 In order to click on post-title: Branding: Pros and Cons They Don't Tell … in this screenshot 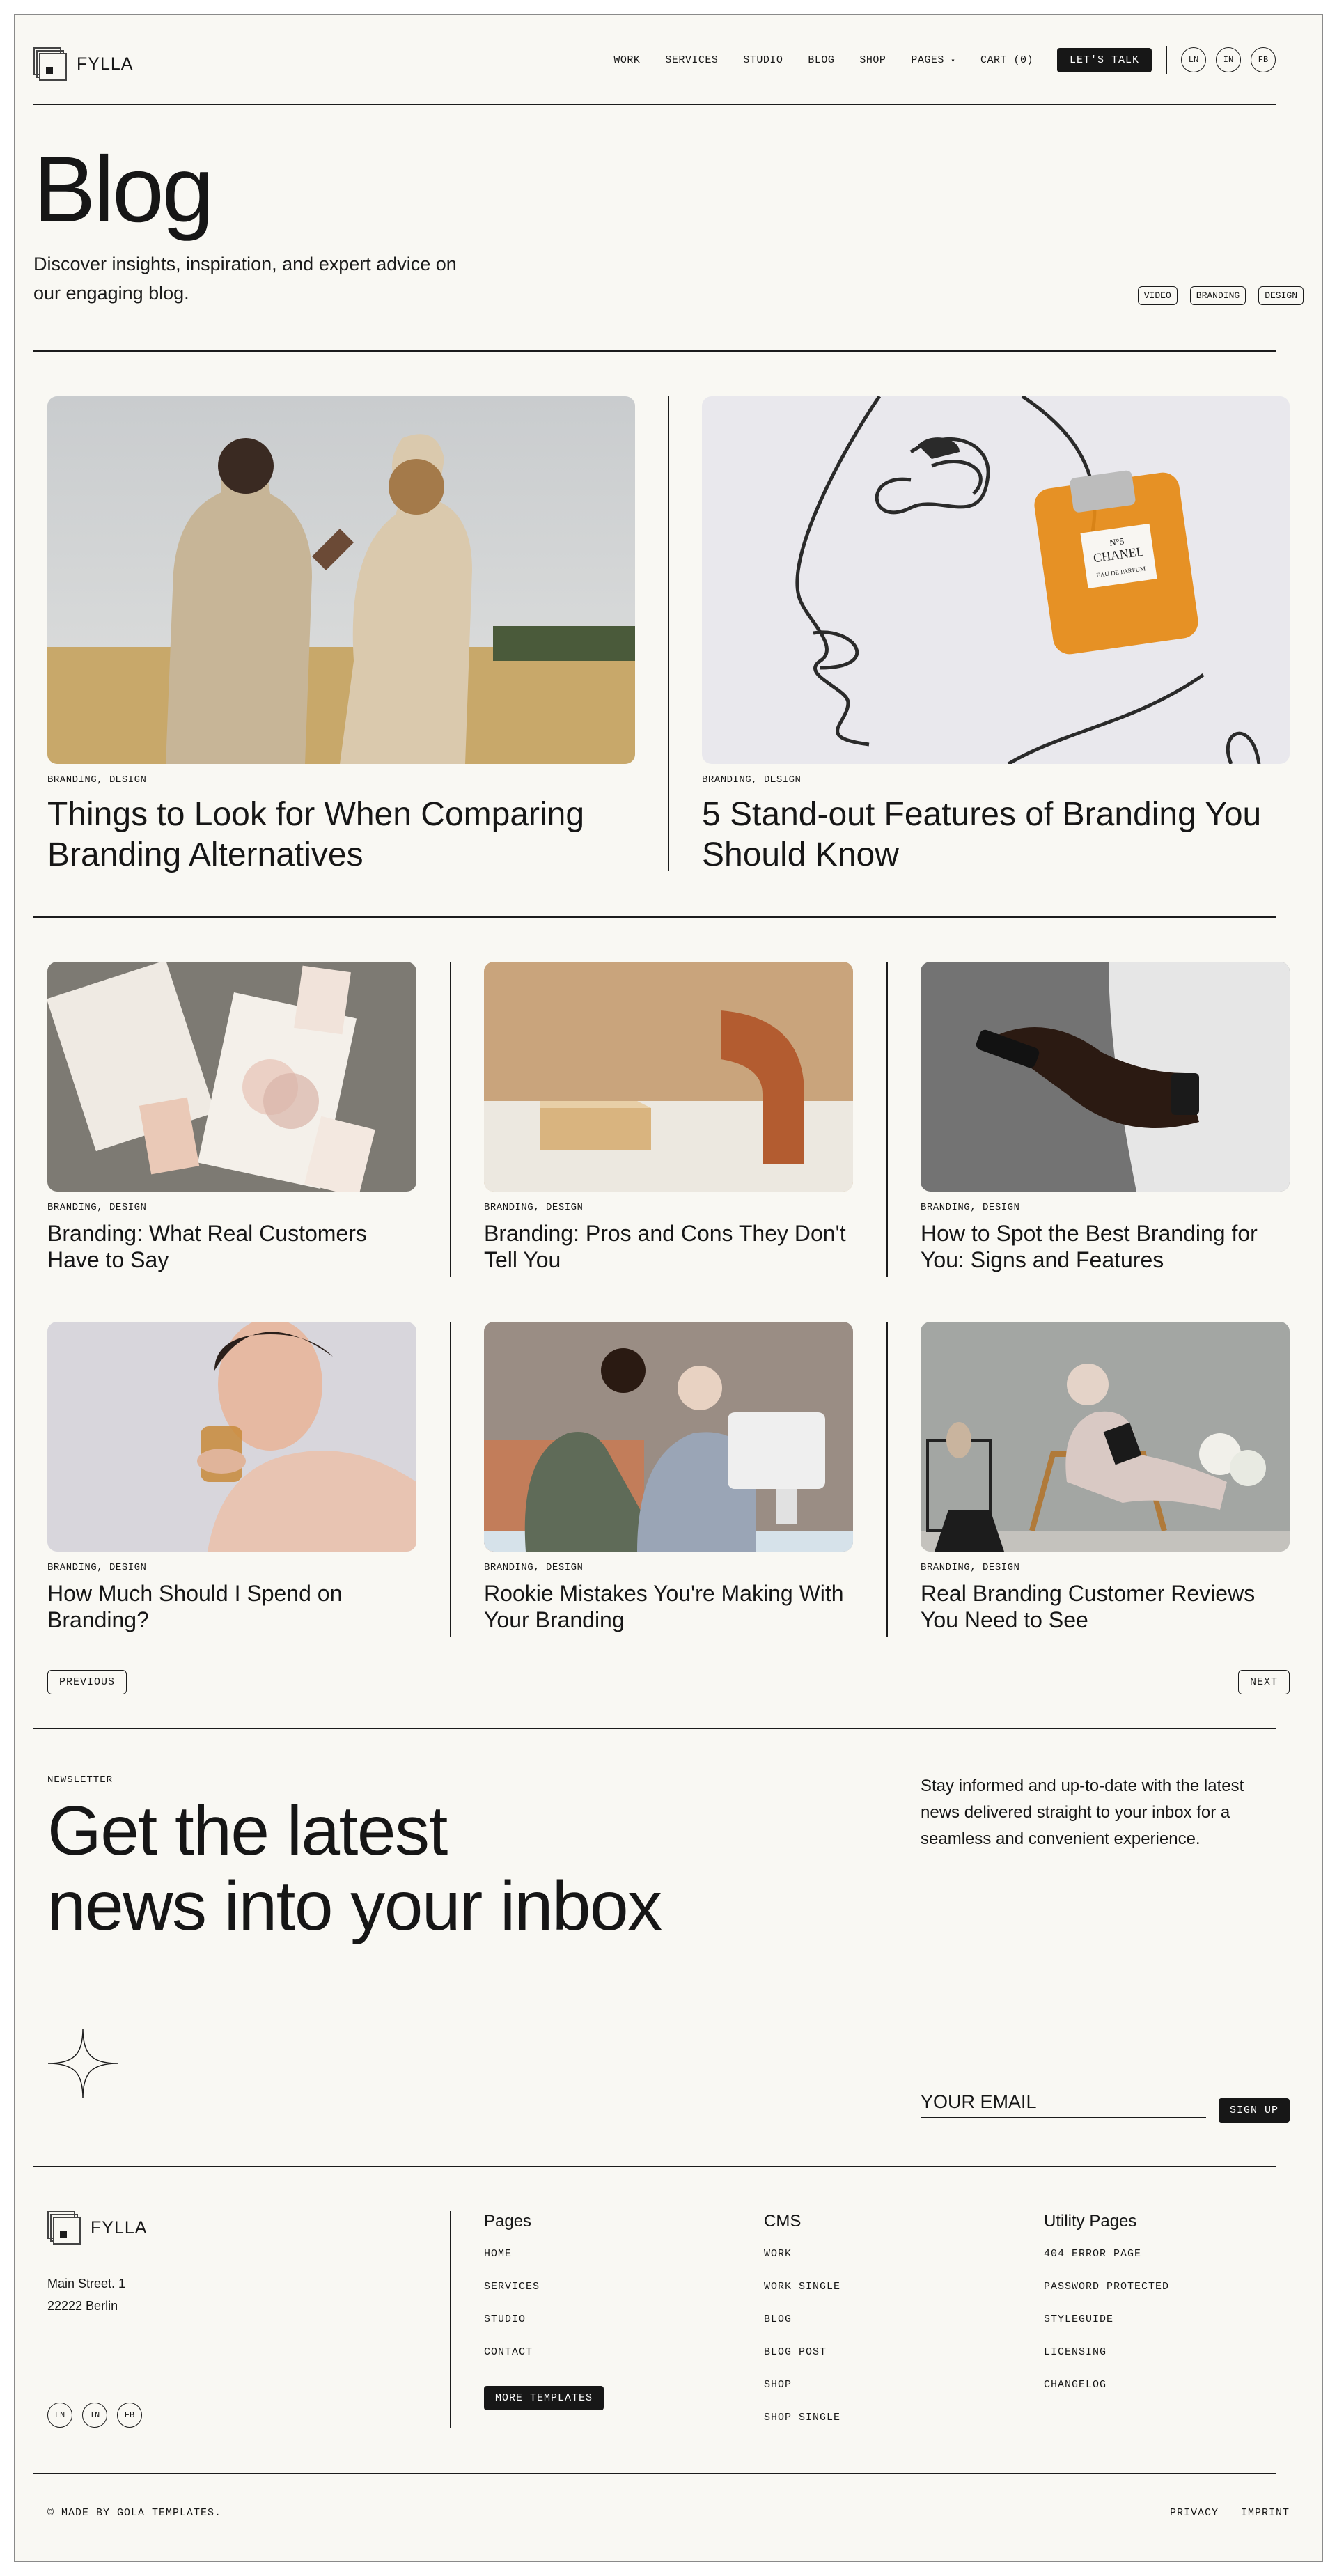, I will do `click(668, 1247)`.